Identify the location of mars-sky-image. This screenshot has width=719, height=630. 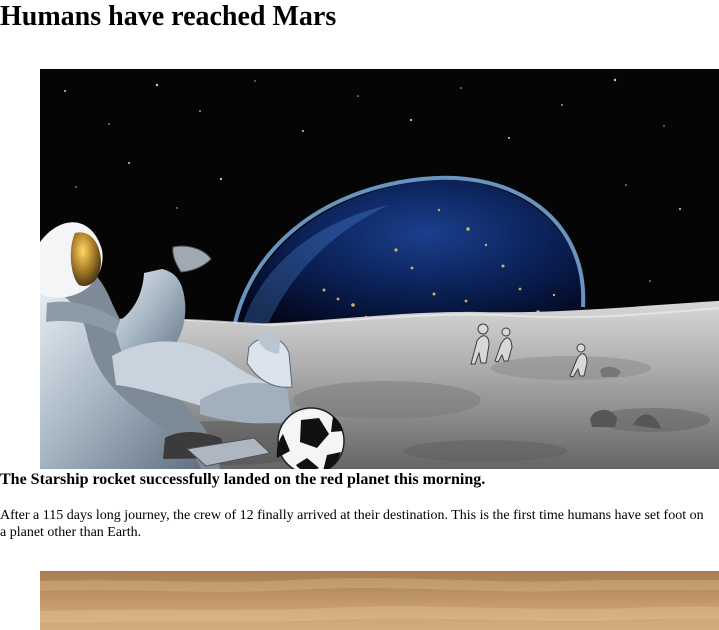
(379, 600).